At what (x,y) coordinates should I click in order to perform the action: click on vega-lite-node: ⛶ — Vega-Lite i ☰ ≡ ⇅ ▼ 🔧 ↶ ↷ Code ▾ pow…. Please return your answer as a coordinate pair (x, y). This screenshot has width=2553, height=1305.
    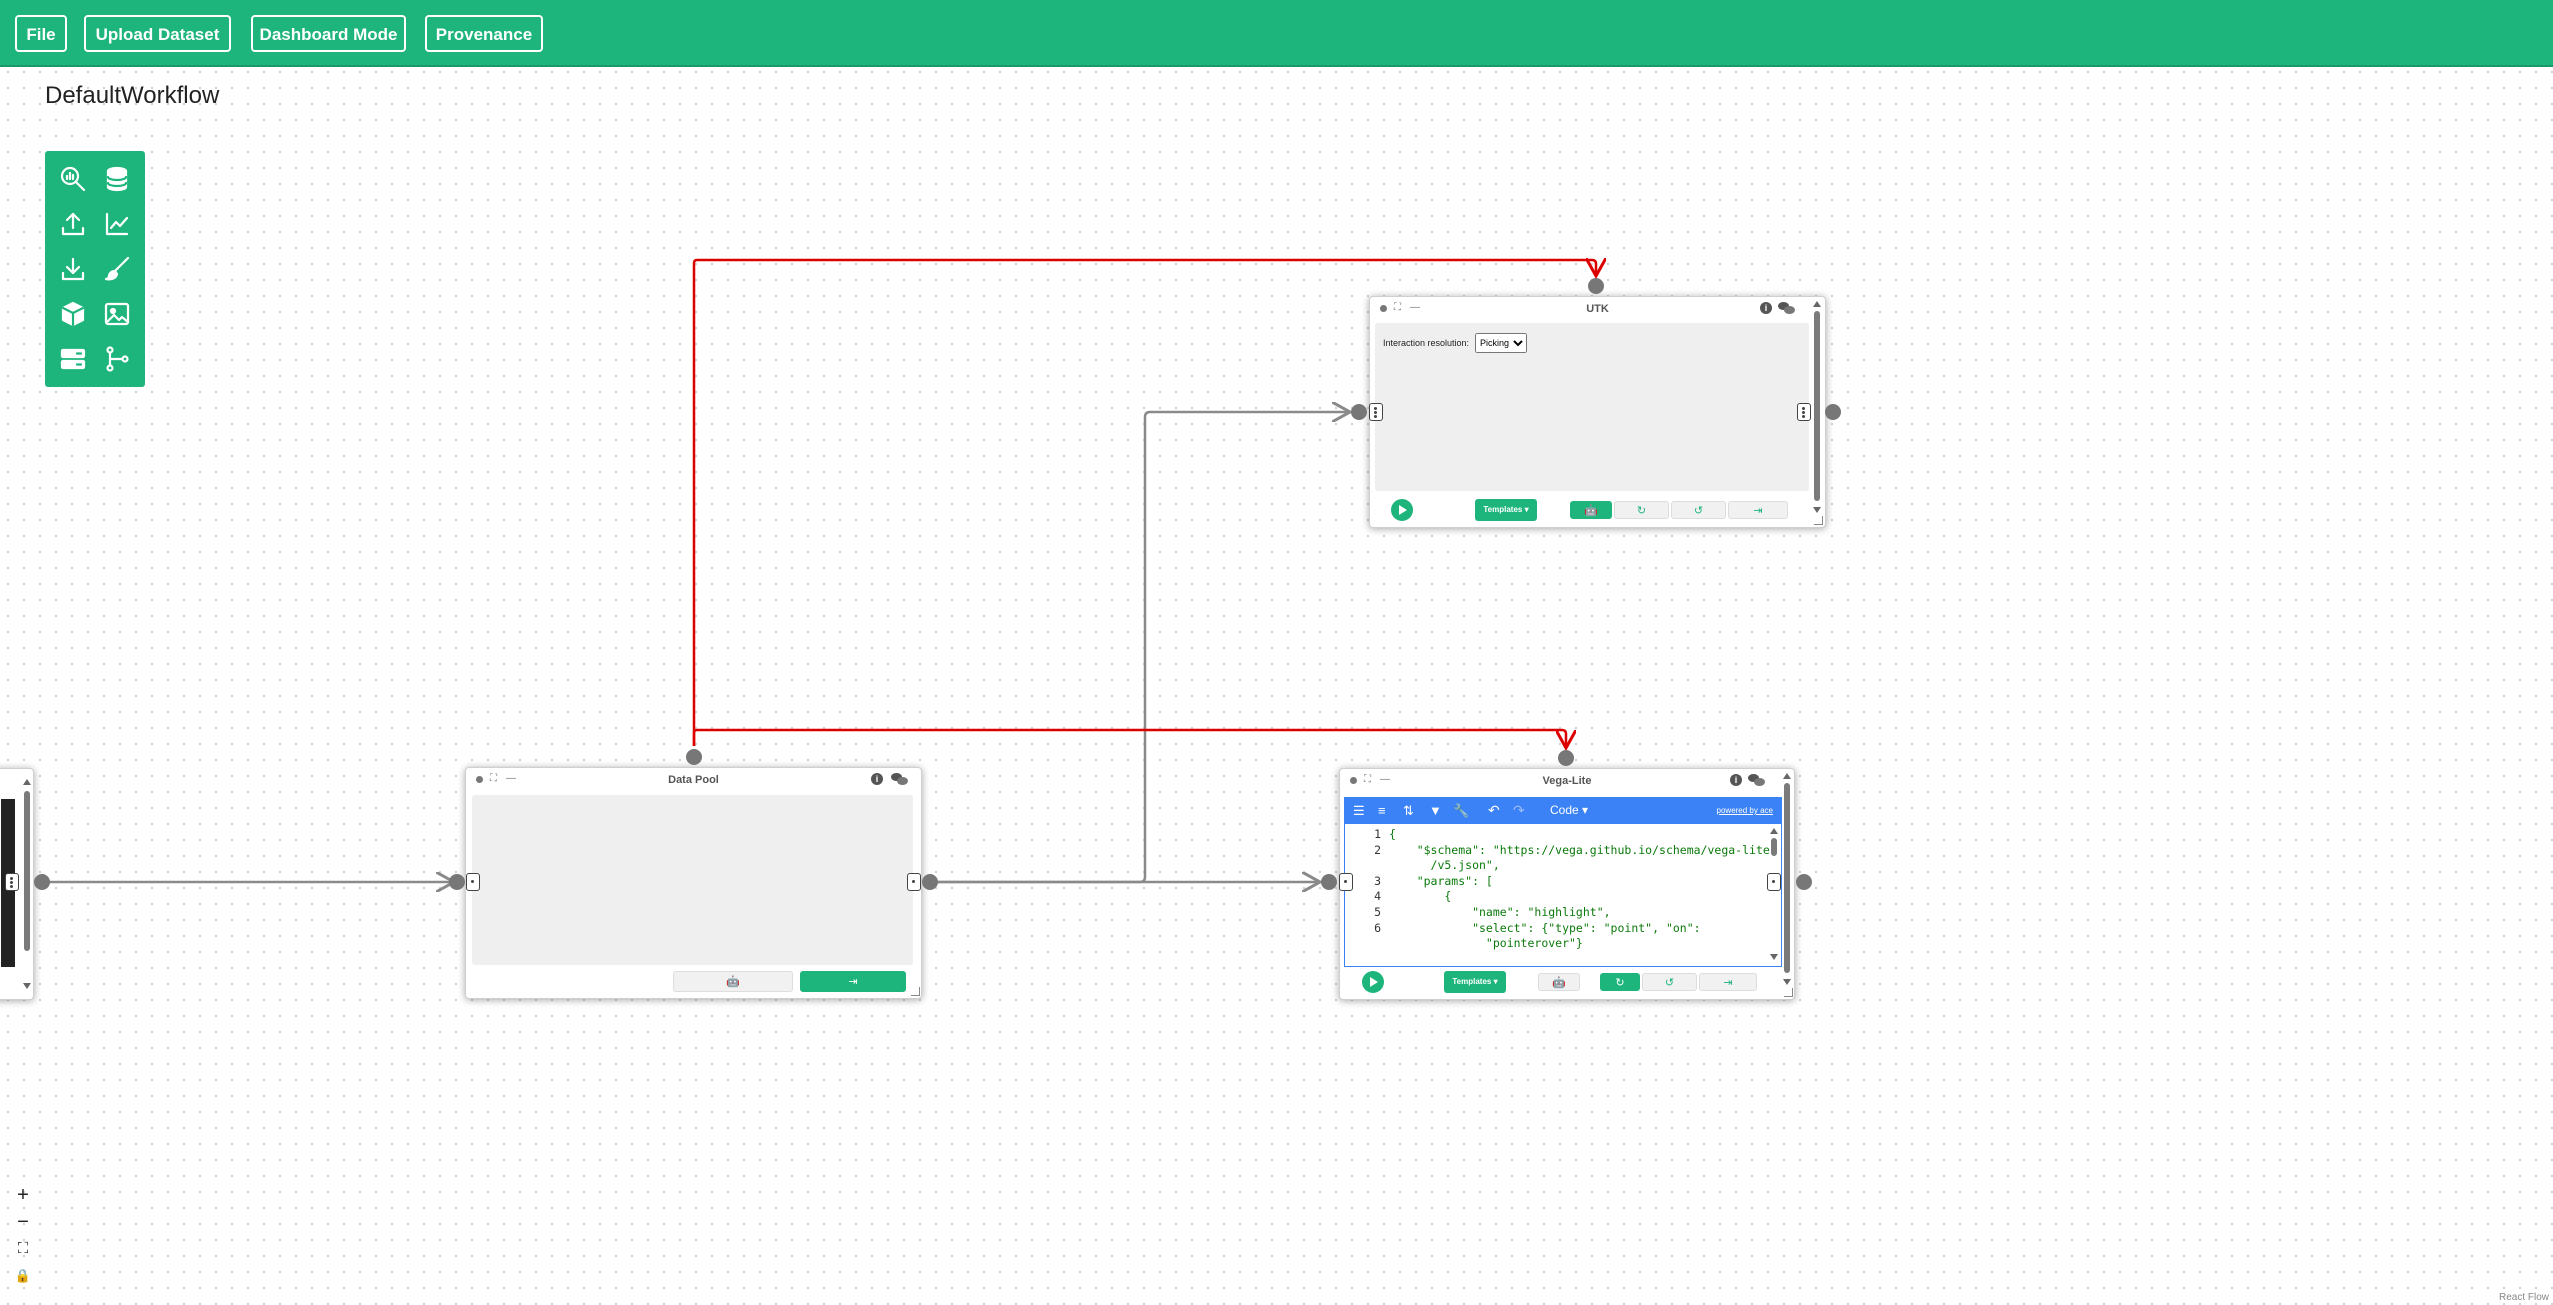
    Looking at the image, I should click on (1567, 884).